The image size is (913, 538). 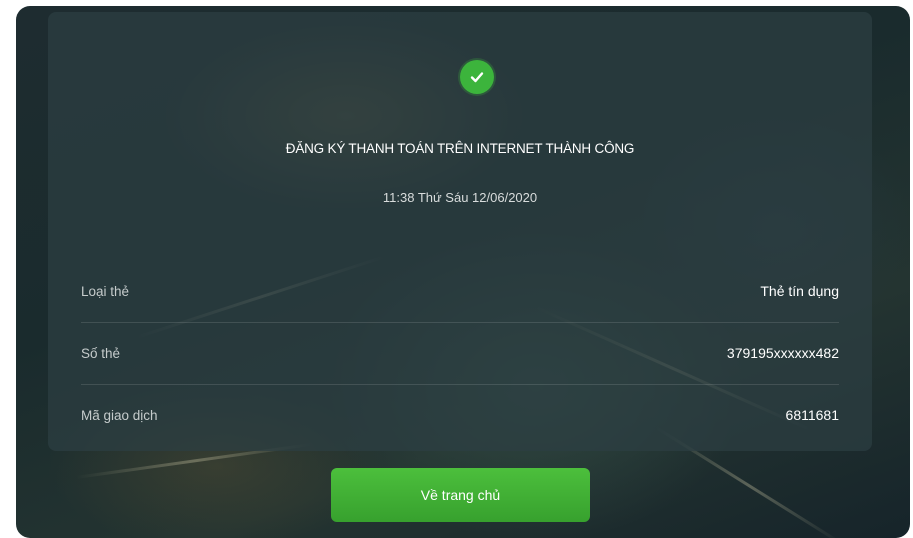 What do you see at coordinates (812, 415) in the screenshot?
I see `detail-value: 6811681` at bounding box center [812, 415].